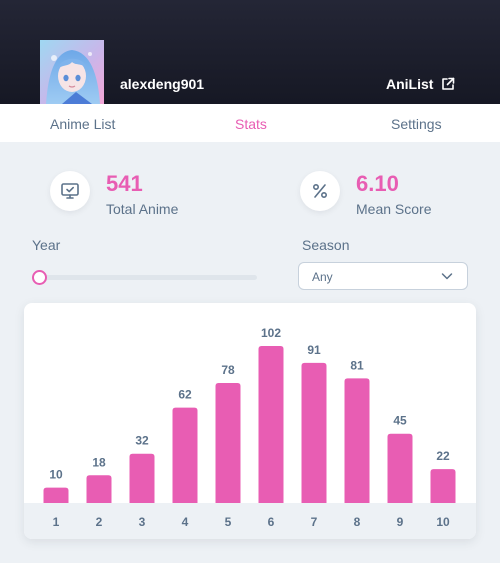 This screenshot has width=500, height=563. What do you see at coordinates (142, 441) in the screenshot?
I see `bar-value-label: 32` at bounding box center [142, 441].